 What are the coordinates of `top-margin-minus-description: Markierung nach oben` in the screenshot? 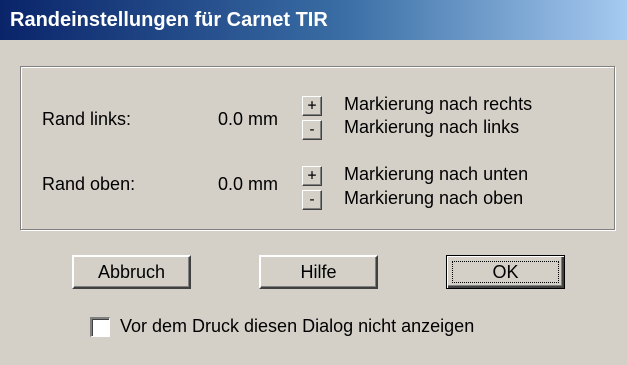 It's located at (434, 198).